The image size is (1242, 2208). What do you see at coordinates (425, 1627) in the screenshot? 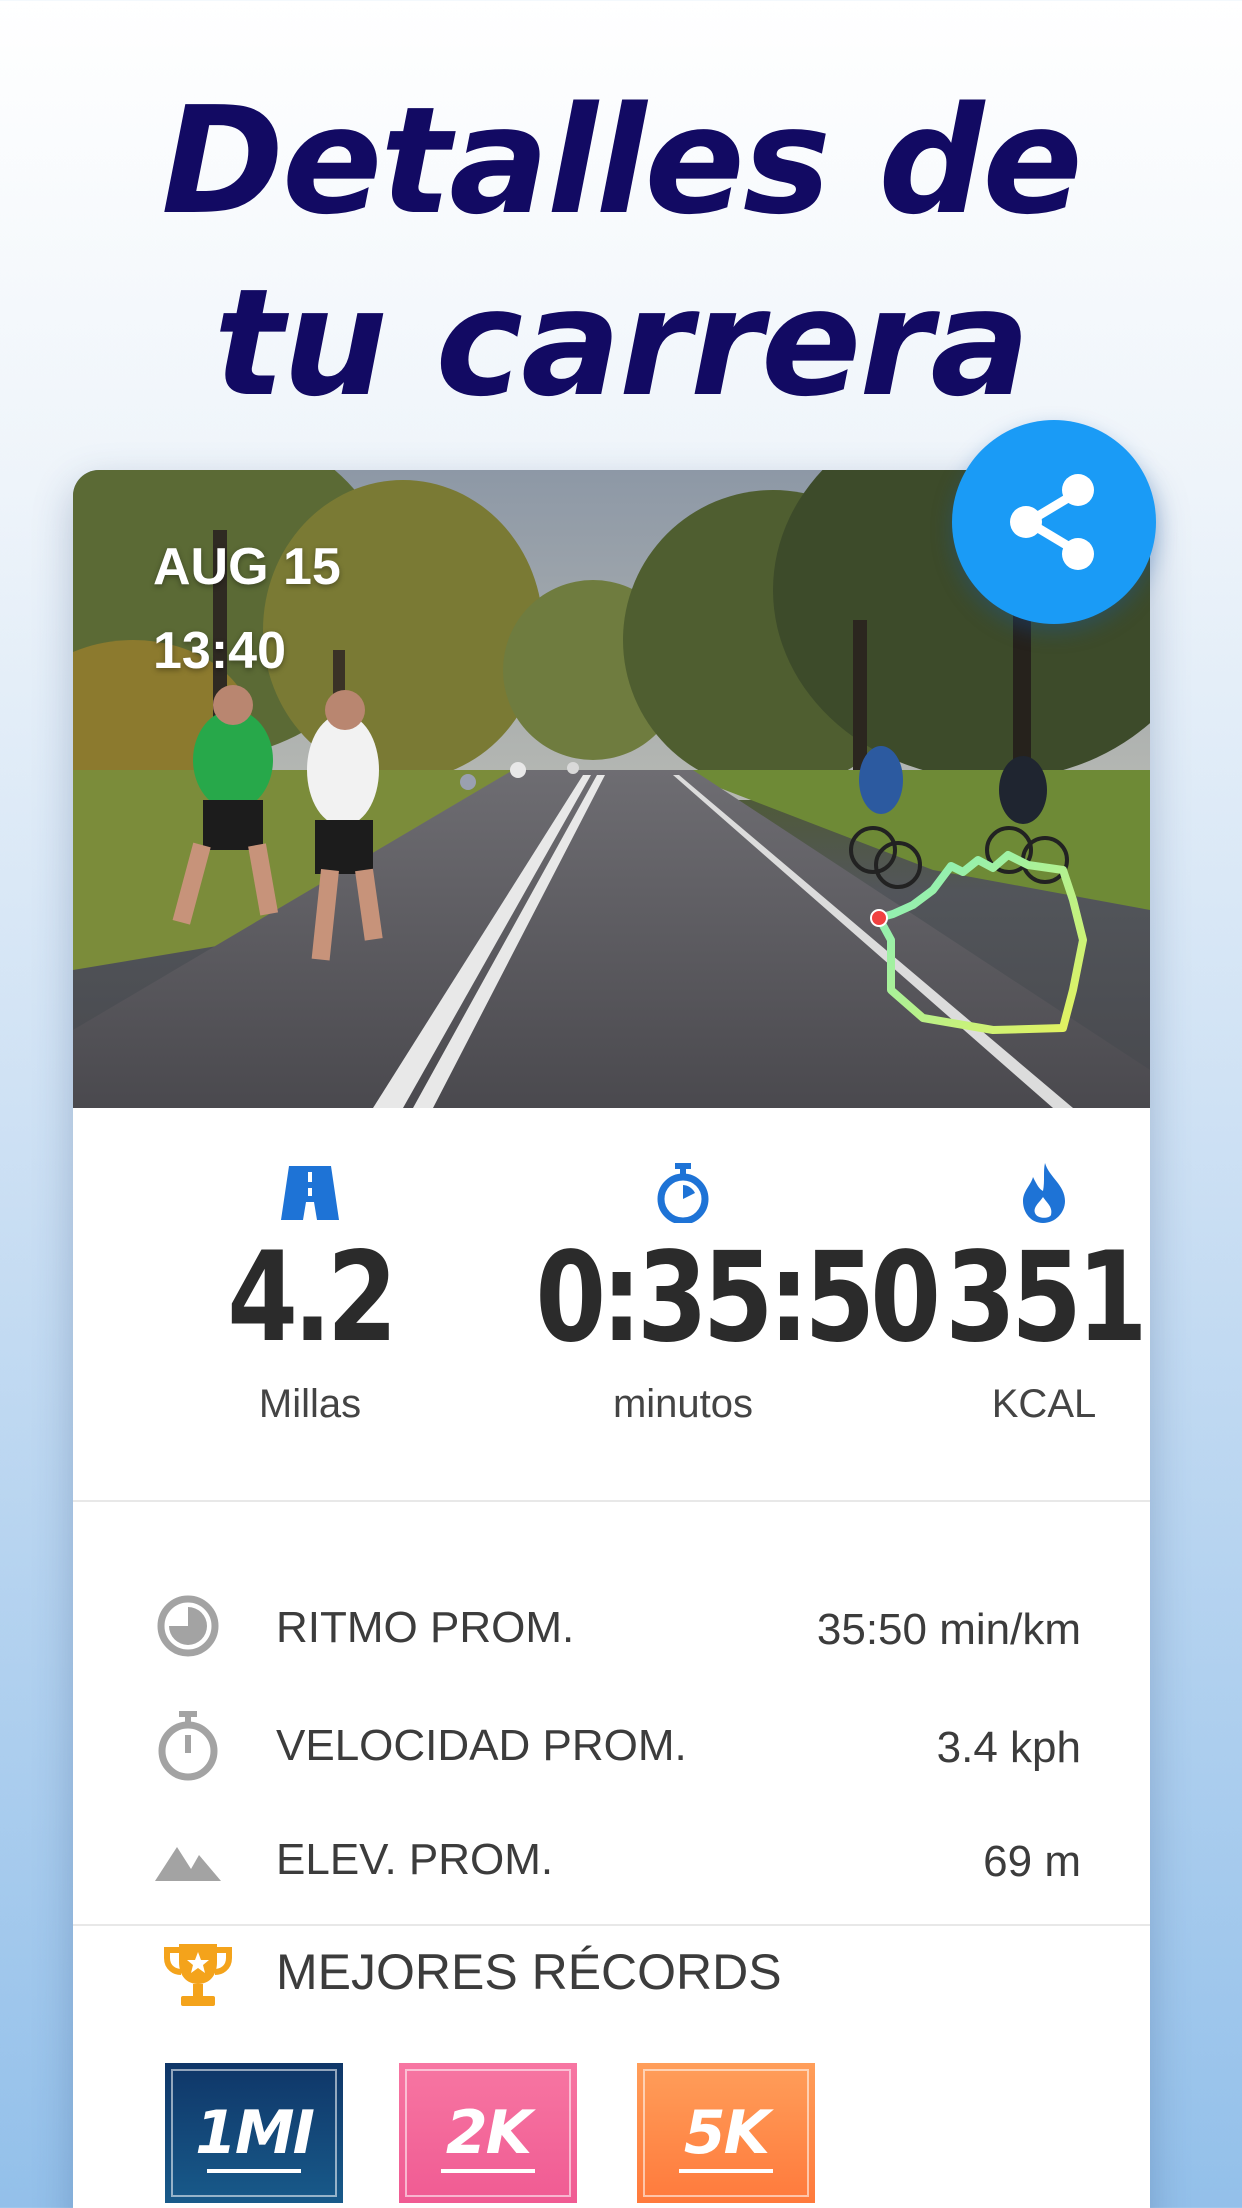
I see `pace-label: RITMO PROM.` at bounding box center [425, 1627].